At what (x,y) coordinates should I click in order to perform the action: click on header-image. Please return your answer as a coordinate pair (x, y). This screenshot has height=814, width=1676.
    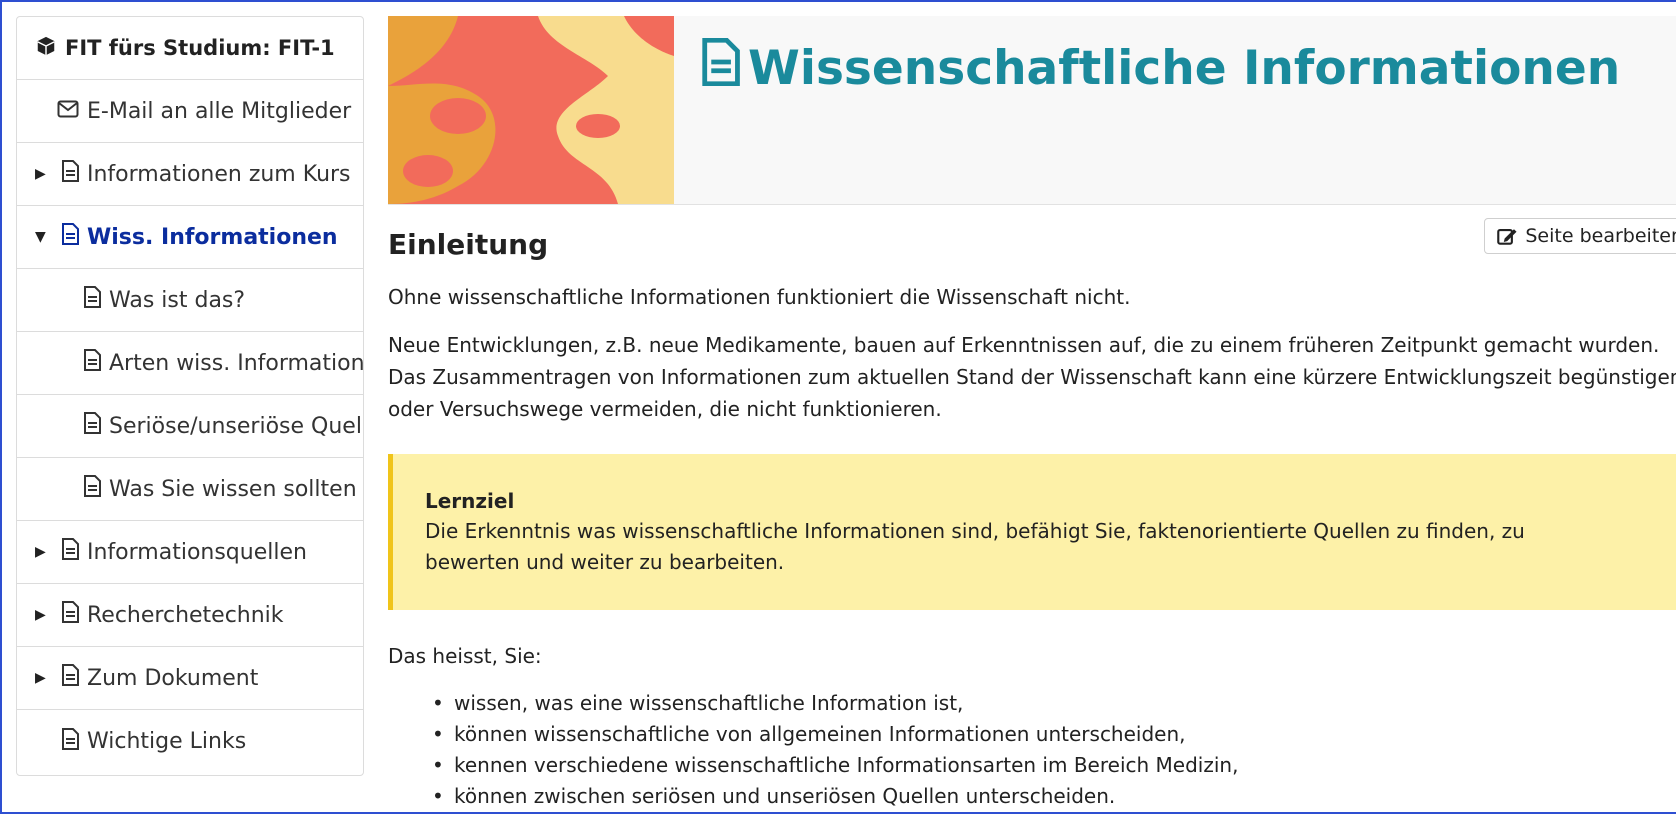
    Looking at the image, I should click on (531, 110).